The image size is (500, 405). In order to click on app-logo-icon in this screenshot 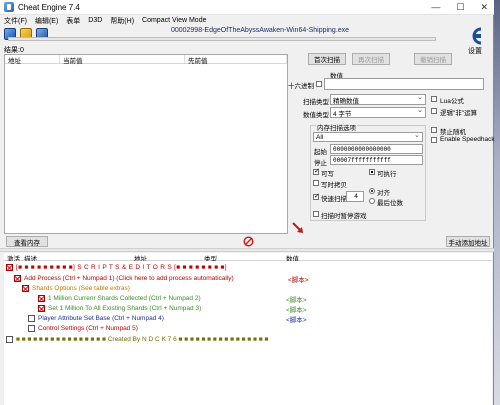, I will do `click(9, 7)`.